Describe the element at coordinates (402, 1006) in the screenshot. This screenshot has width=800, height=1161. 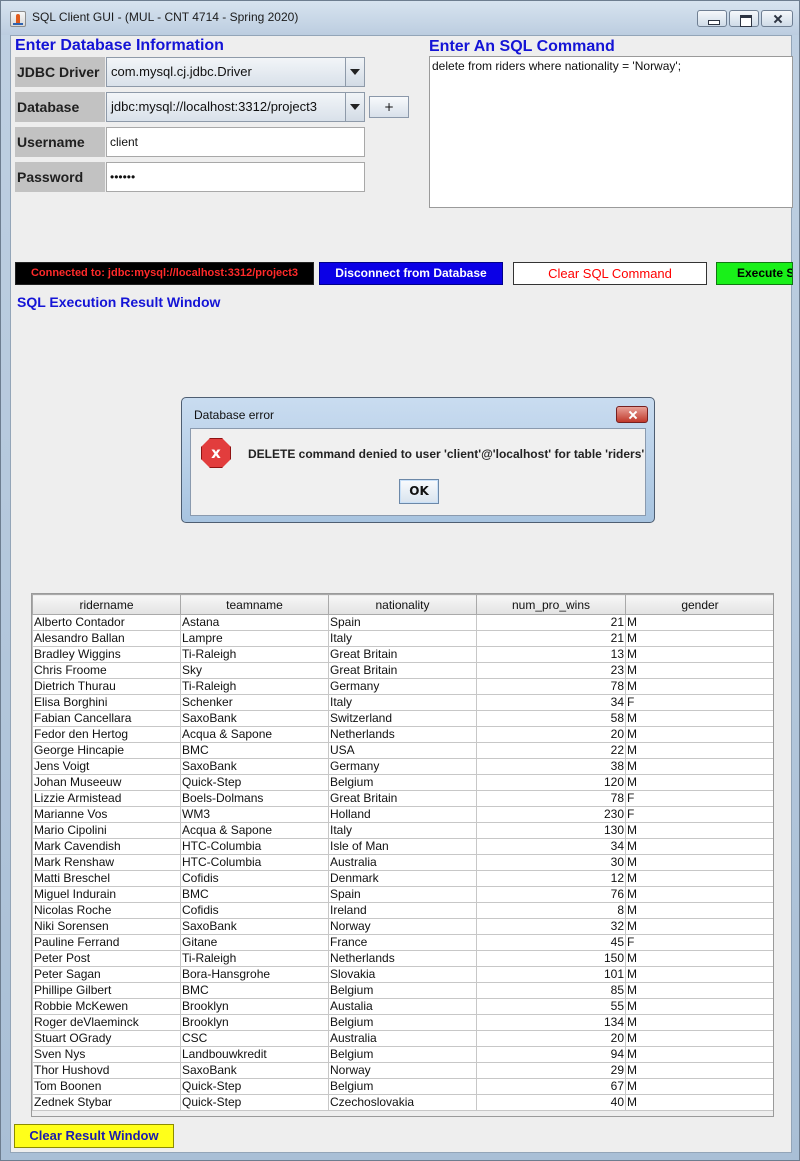
I see `table-cell-nationality: Austalia` at that location.